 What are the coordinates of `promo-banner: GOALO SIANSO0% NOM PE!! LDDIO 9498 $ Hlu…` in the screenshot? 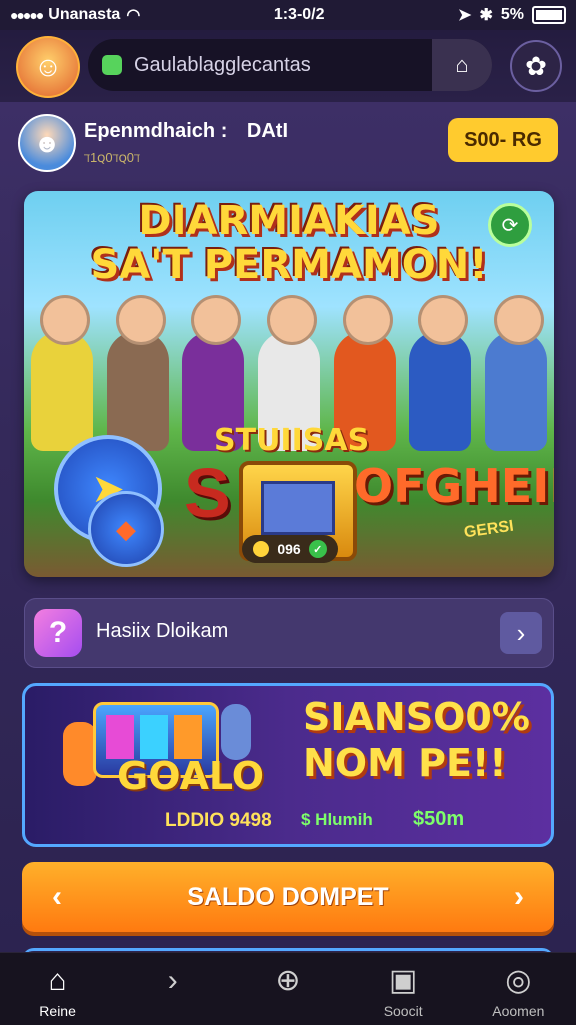 It's located at (288, 765).